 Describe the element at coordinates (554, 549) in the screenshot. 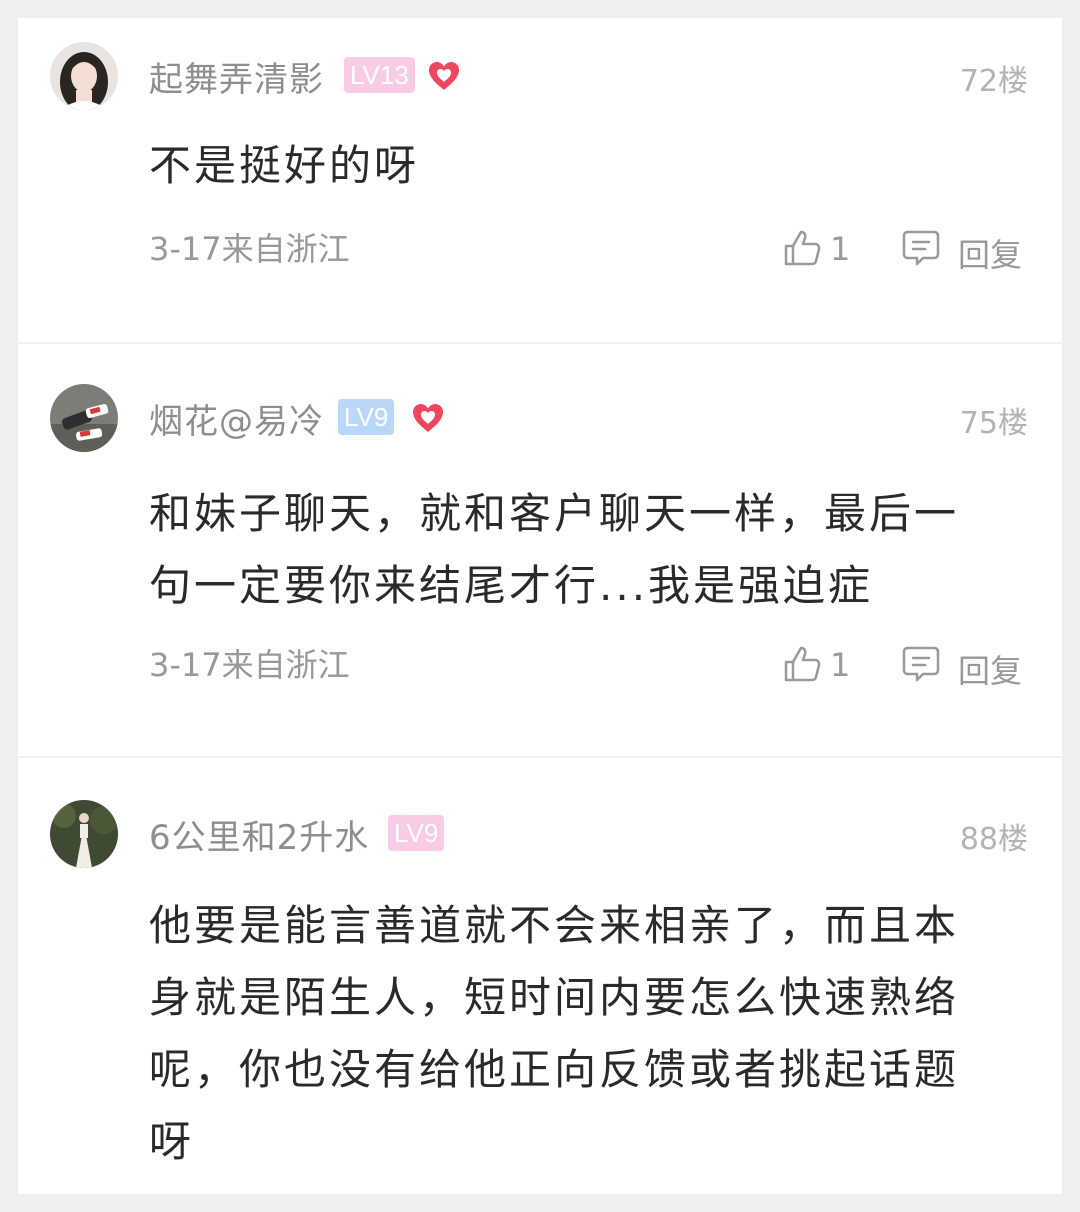

I see `comment-text: 和妹子聊天，就和客户聊天一样，最后一句一定要你来结尾才行...我是强迫症` at that location.